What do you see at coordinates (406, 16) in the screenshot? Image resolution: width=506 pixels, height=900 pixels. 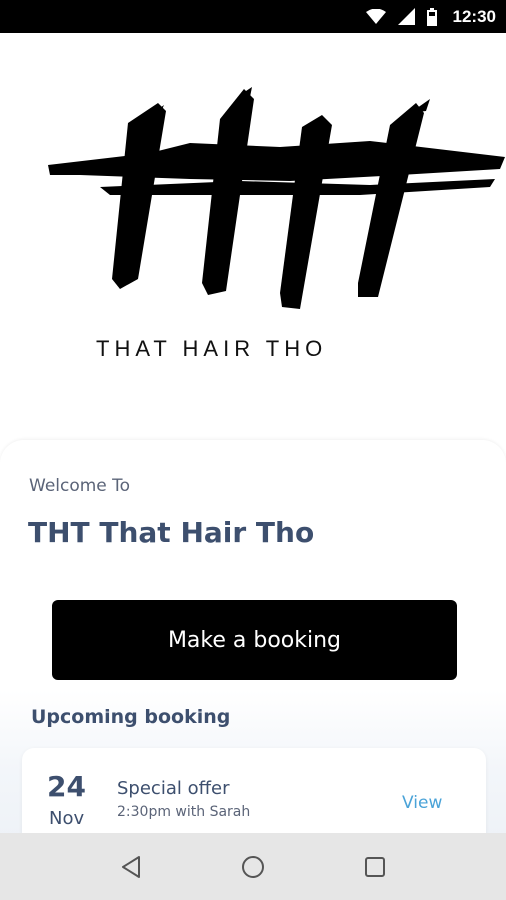 I see `cell-signal-icon` at bounding box center [406, 16].